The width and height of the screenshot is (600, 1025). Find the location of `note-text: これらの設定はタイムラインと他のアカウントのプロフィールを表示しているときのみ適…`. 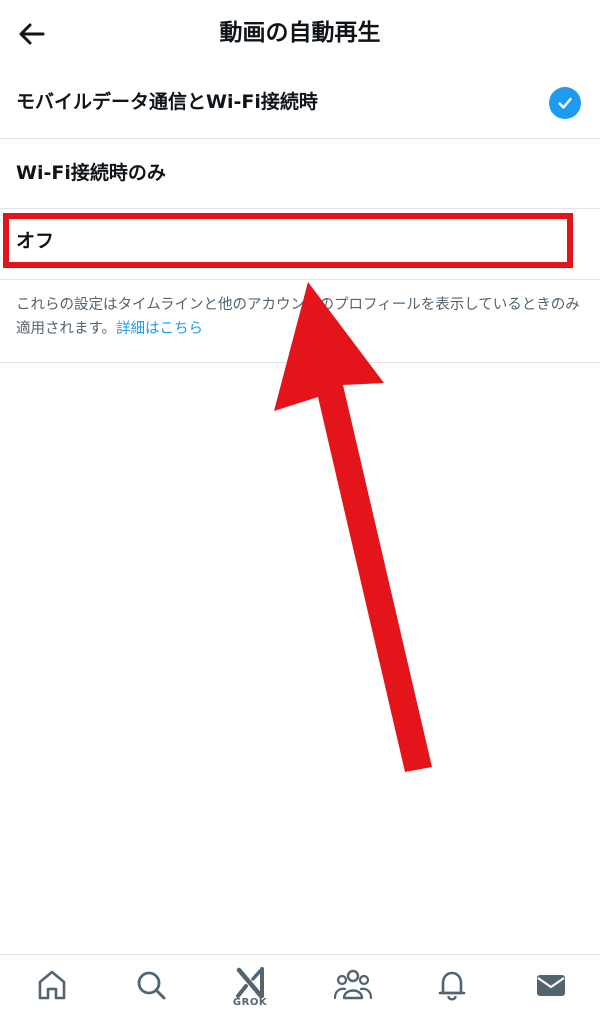

note-text: これらの設定はタイムラインと他のアカウントのプロフィールを表示しているときのみ適… is located at coordinates (298, 317).